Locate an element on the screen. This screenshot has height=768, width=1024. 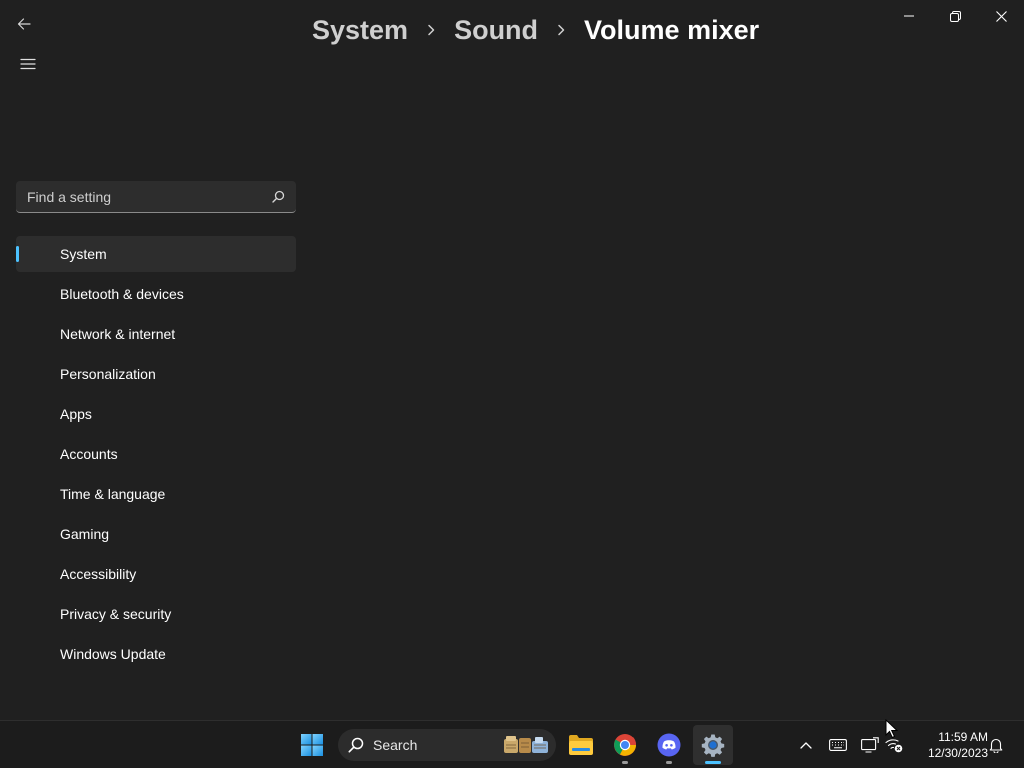
sidebar-item-accounts: Accounts is located at coordinates (156, 454).